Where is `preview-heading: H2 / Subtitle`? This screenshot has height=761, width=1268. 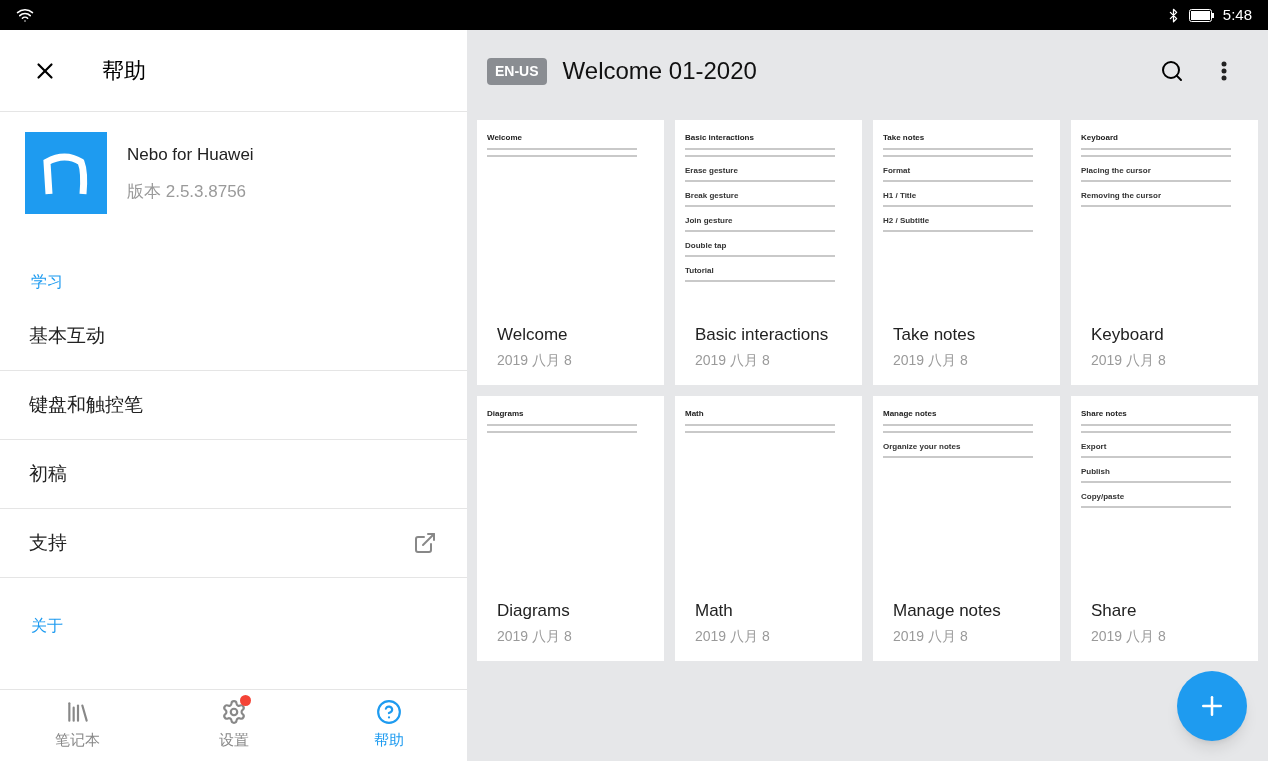
preview-heading: H2 / Subtitle is located at coordinates (907, 221).